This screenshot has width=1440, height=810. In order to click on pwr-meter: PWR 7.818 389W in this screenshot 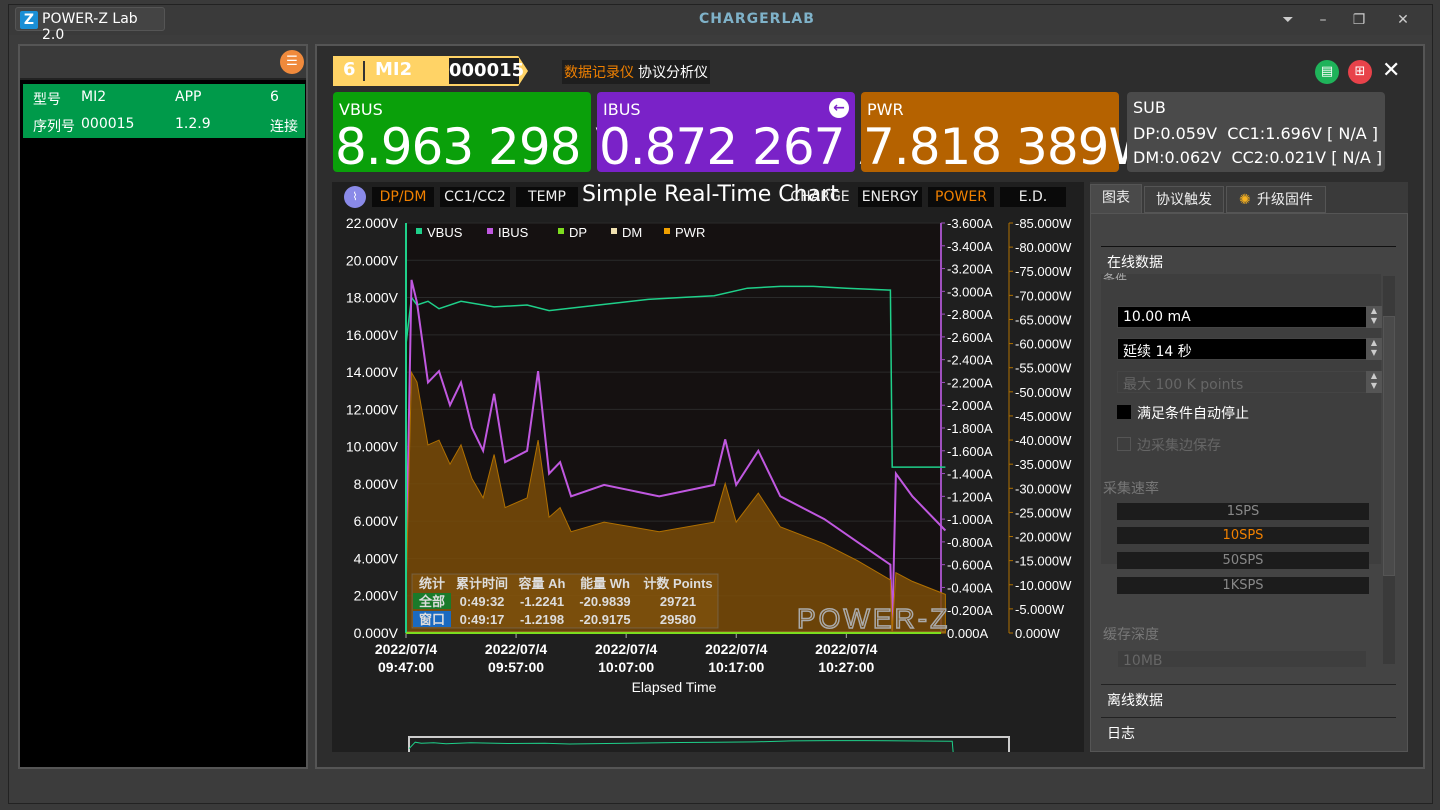, I will do `click(1009, 134)`.